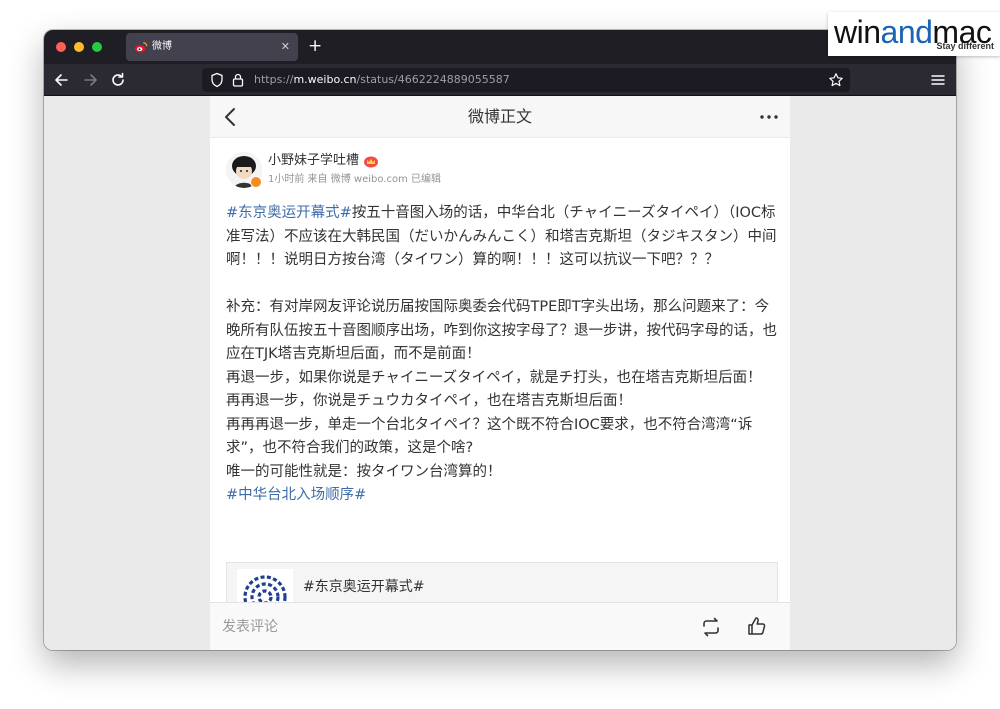 The height and width of the screenshot is (709, 1000). Describe the element at coordinates (757, 626) in the screenshot. I see `like-thumb-icon` at that location.